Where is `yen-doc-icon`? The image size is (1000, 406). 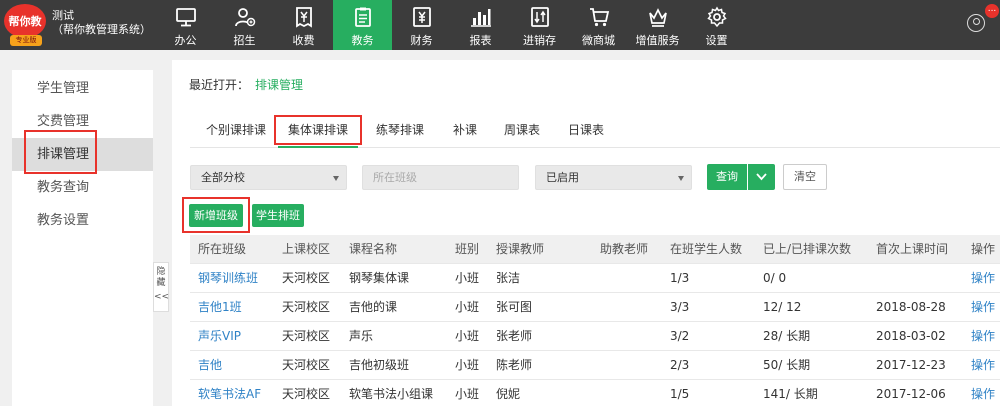
yen-doc-icon is located at coordinates (422, 17).